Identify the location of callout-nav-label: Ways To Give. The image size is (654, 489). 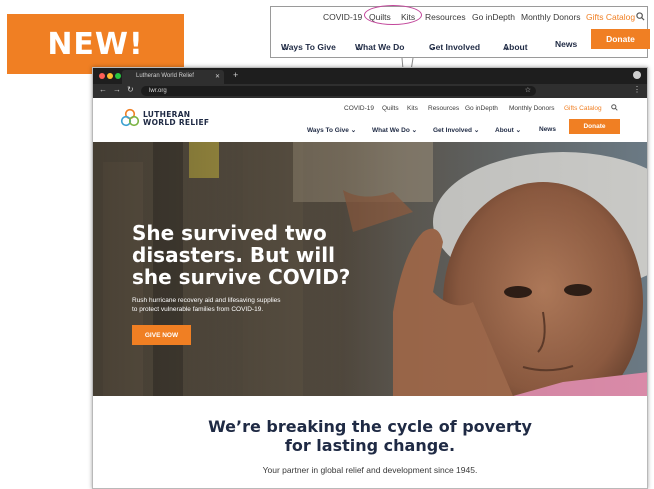
(308, 47).